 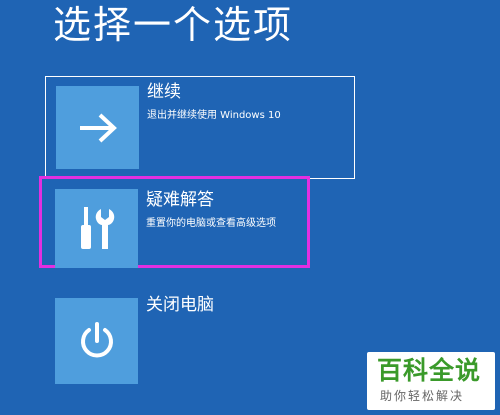 I want to click on option-shutdown-label: 关闭电脑, so click(x=180, y=305).